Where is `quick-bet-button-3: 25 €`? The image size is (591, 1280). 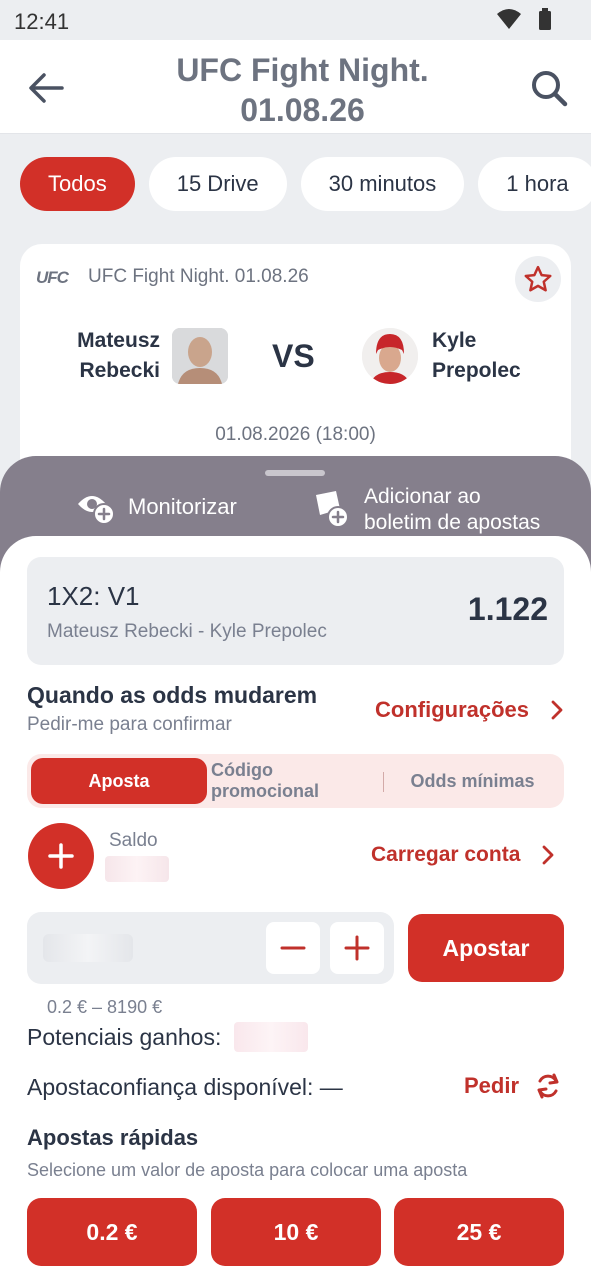 quick-bet-button-3: 25 € is located at coordinates (479, 1232).